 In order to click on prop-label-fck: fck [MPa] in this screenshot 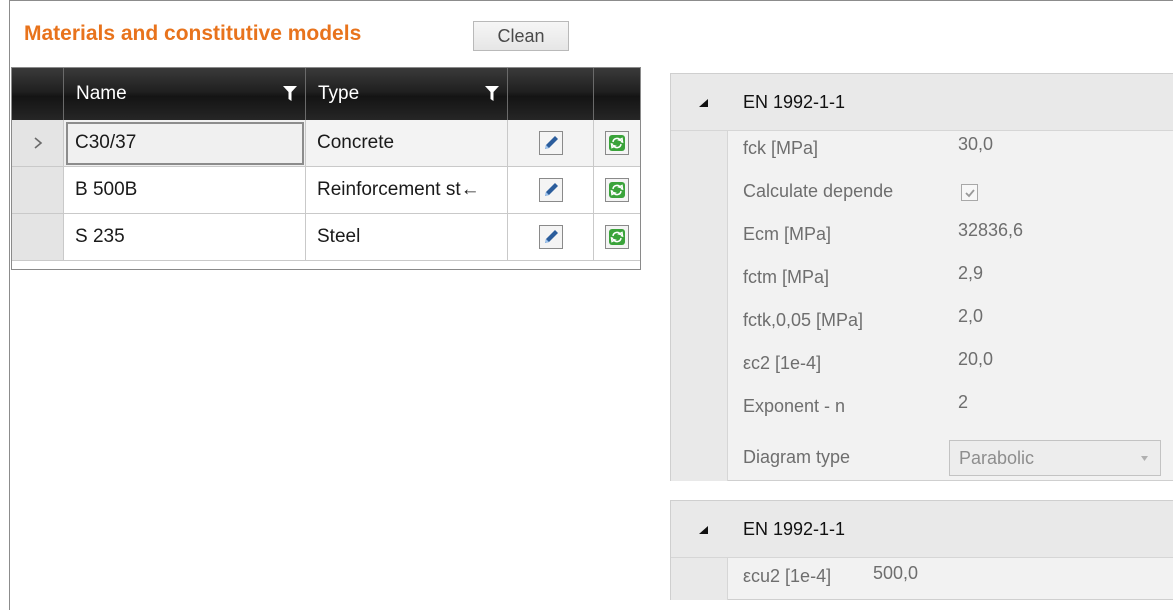, I will do `click(781, 148)`.